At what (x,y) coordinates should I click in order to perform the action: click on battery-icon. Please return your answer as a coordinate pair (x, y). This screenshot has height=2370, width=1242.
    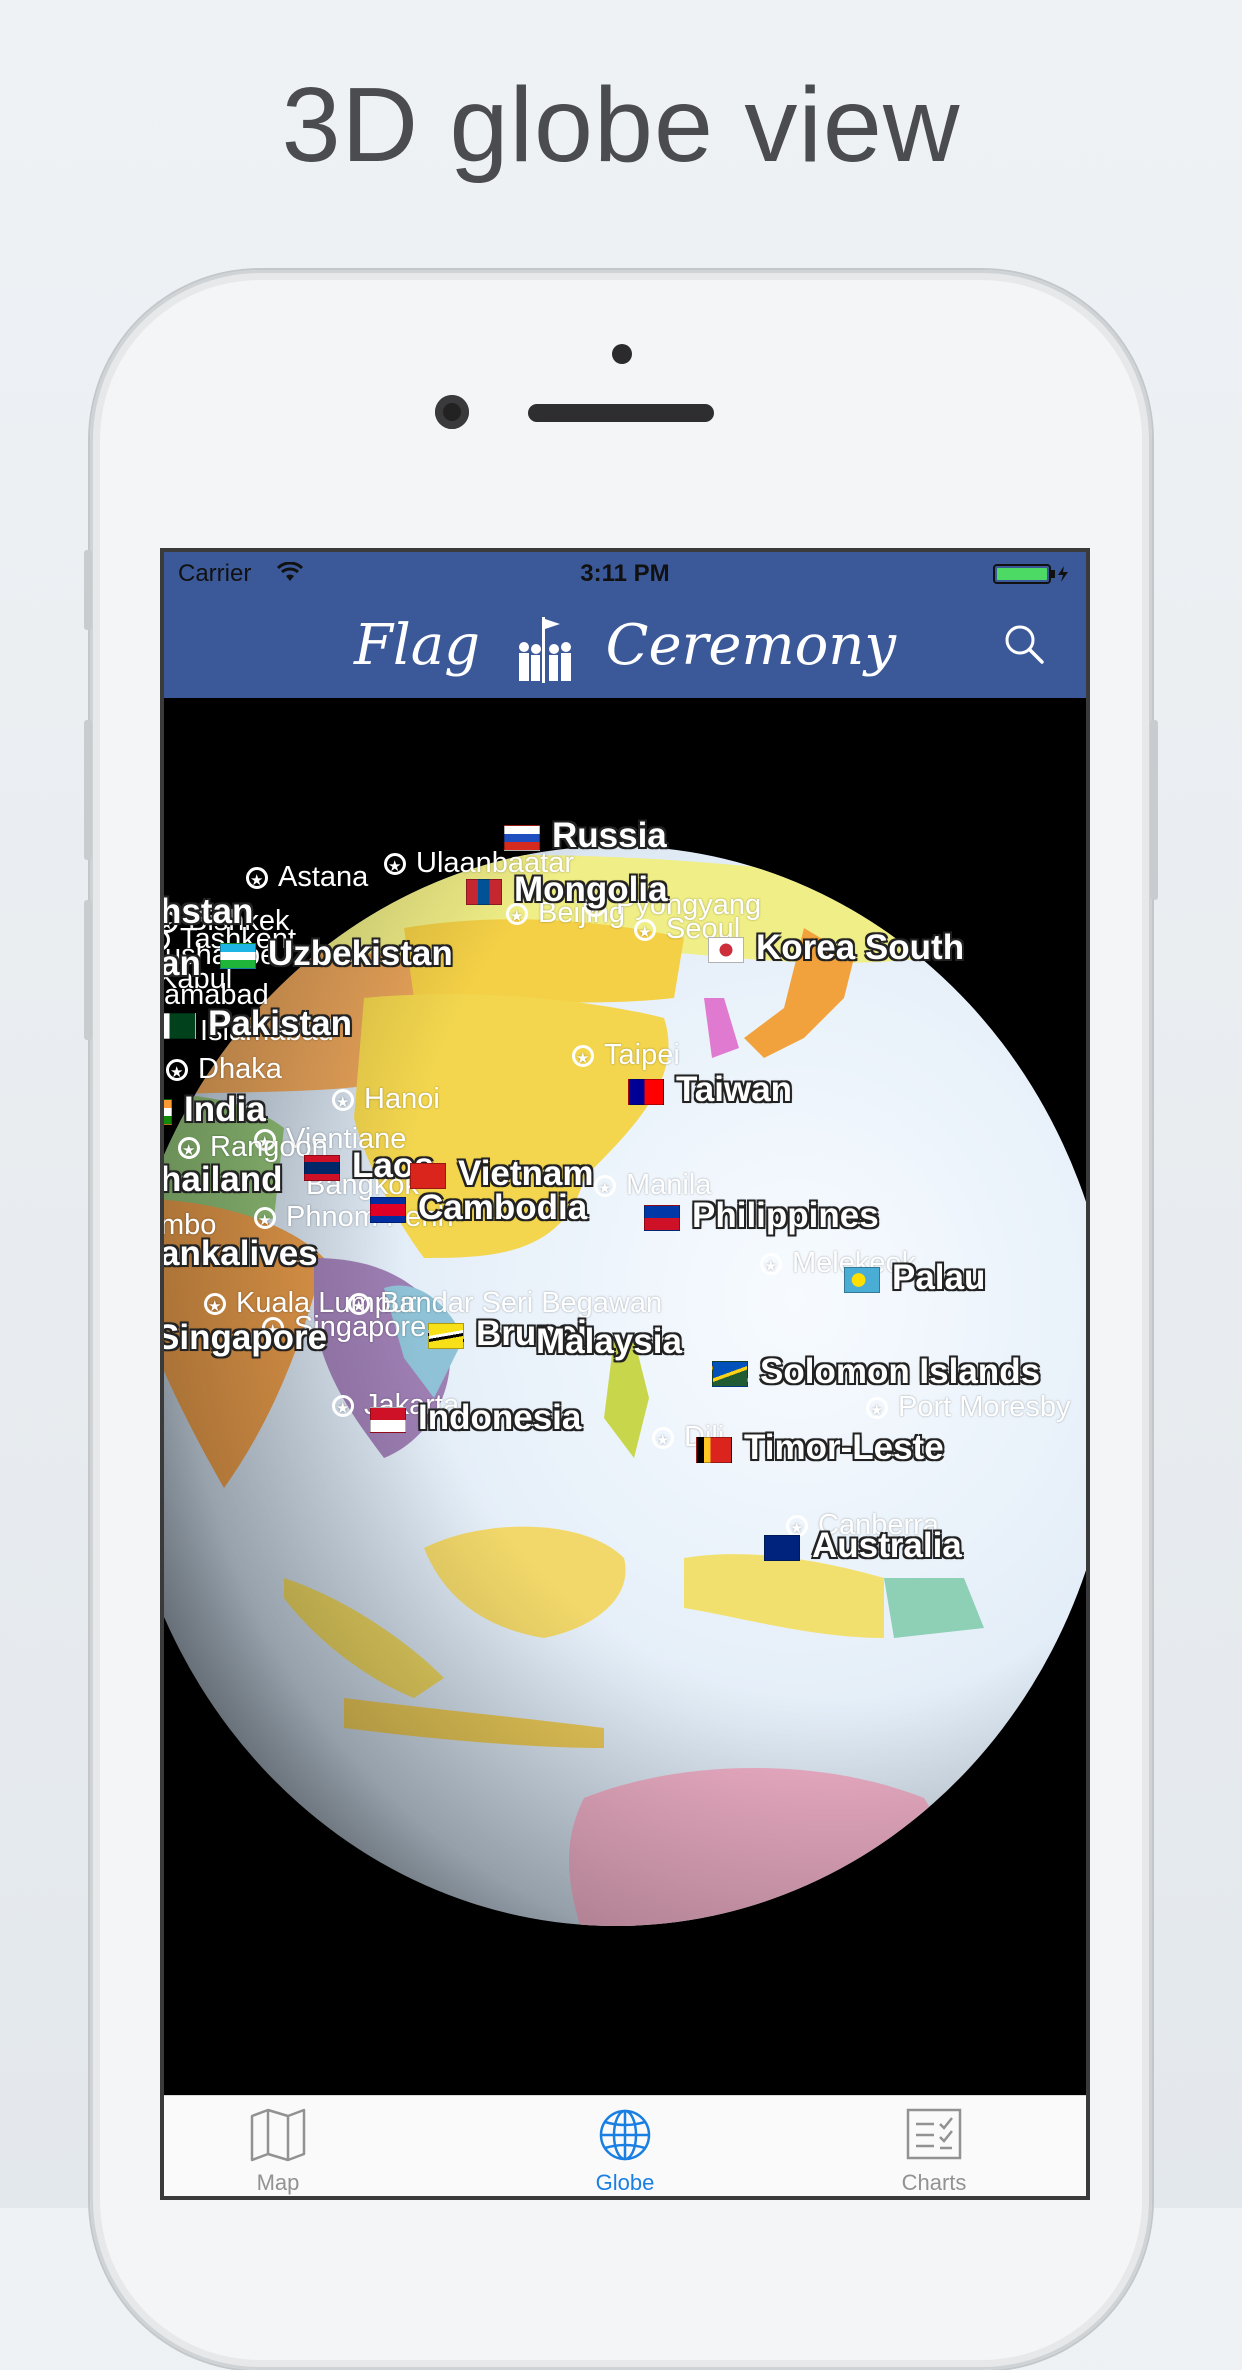
    Looking at the image, I should click on (1030, 574).